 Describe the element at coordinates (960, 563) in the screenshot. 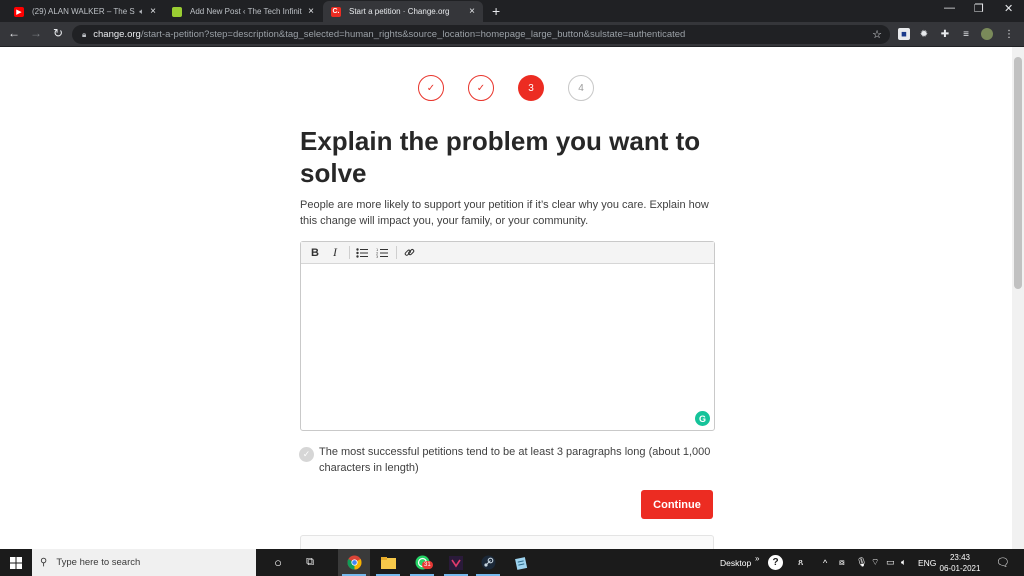

I see `taskbar-clock: 23:43 06-01-2021` at that location.